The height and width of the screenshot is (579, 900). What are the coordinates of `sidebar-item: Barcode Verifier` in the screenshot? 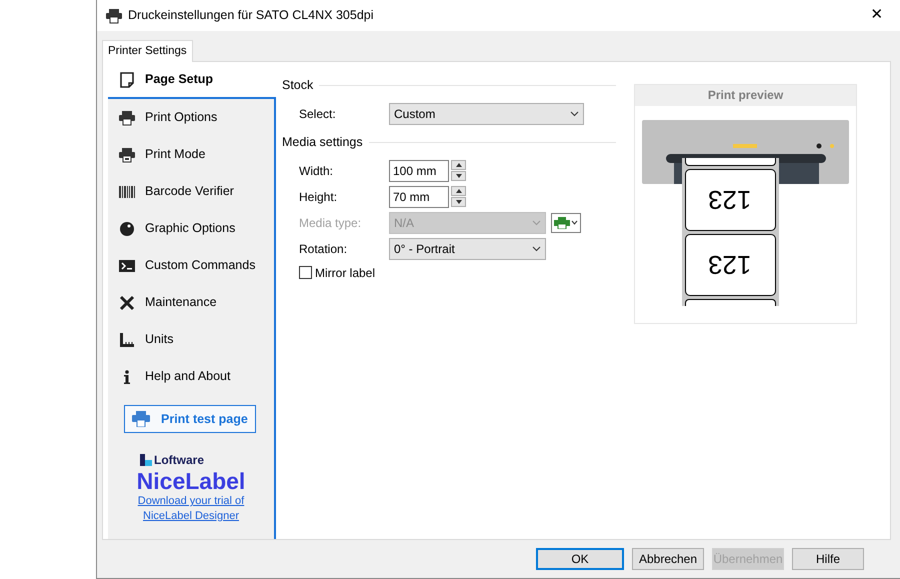 It's located at (191, 191).